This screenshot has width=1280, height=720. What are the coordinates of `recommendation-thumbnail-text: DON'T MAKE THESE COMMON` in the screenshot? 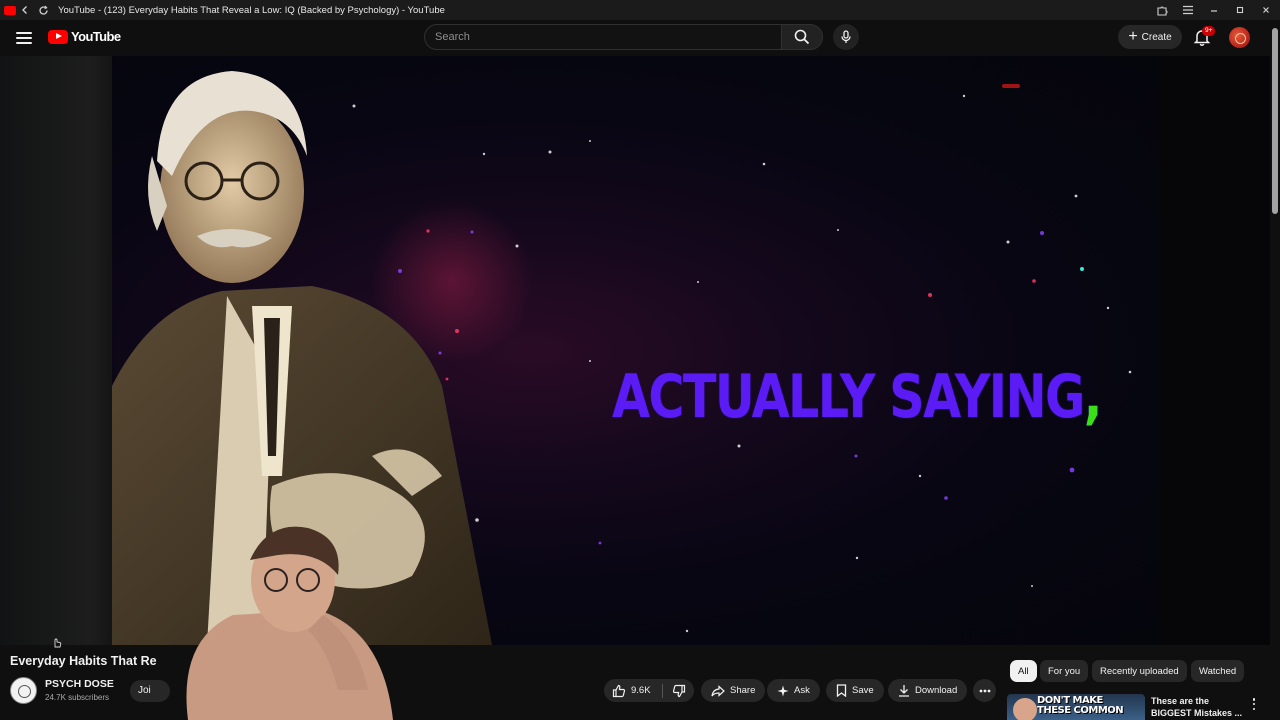 It's located at (1080, 705).